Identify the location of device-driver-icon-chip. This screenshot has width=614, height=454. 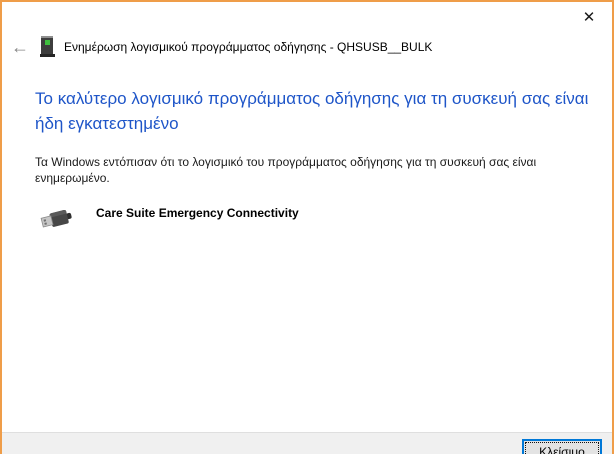
(47, 42).